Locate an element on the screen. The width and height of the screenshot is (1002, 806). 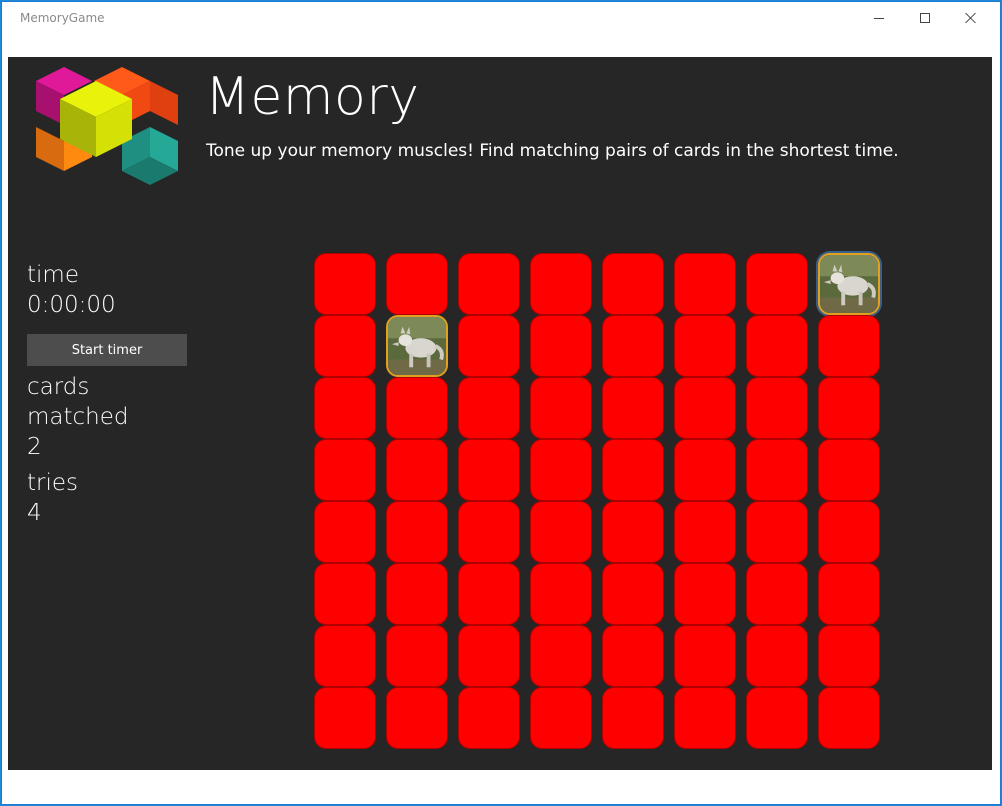
start-timer-button: Start timer is located at coordinates (107, 350).